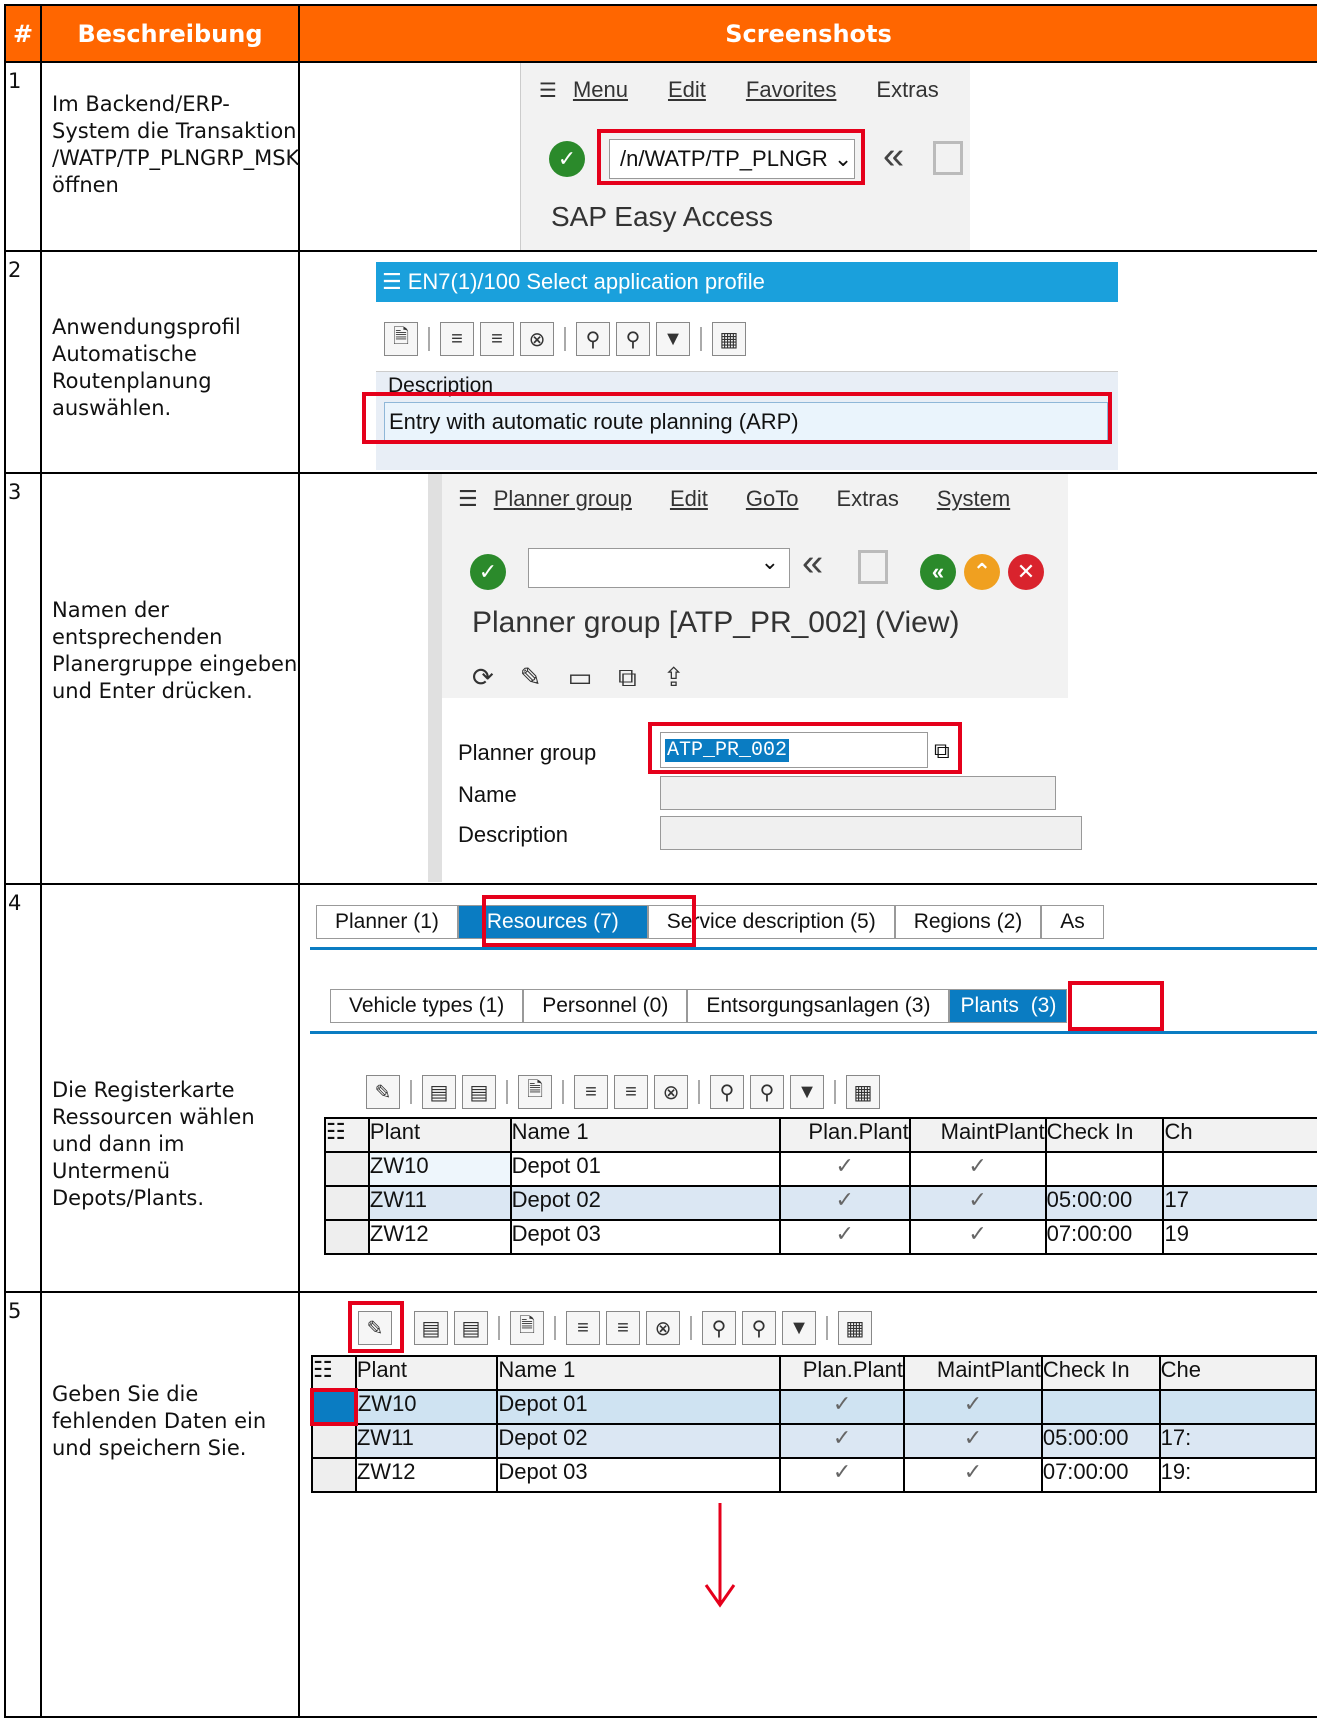 The image size is (1317, 1718). Describe the element at coordinates (813, 1475) in the screenshot. I see `table-row: ZW12 Depot 03 ✓ ✓ 07:00:00 19:` at that location.